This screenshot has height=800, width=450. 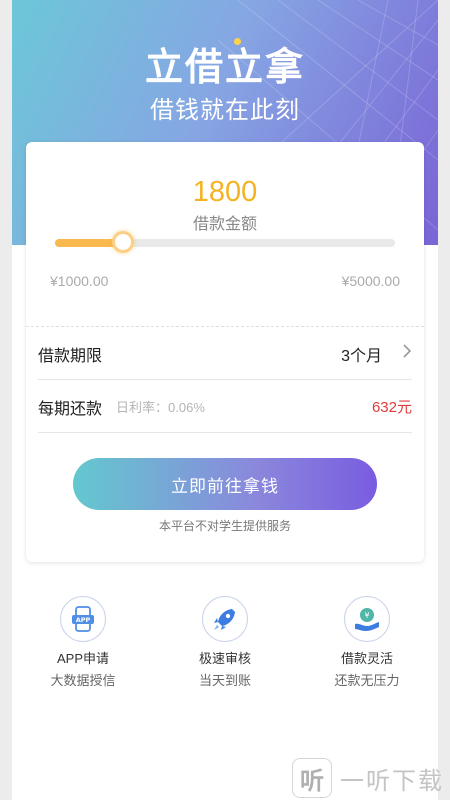 I want to click on slider-min-label: ¥1000.00, so click(x=79, y=281).